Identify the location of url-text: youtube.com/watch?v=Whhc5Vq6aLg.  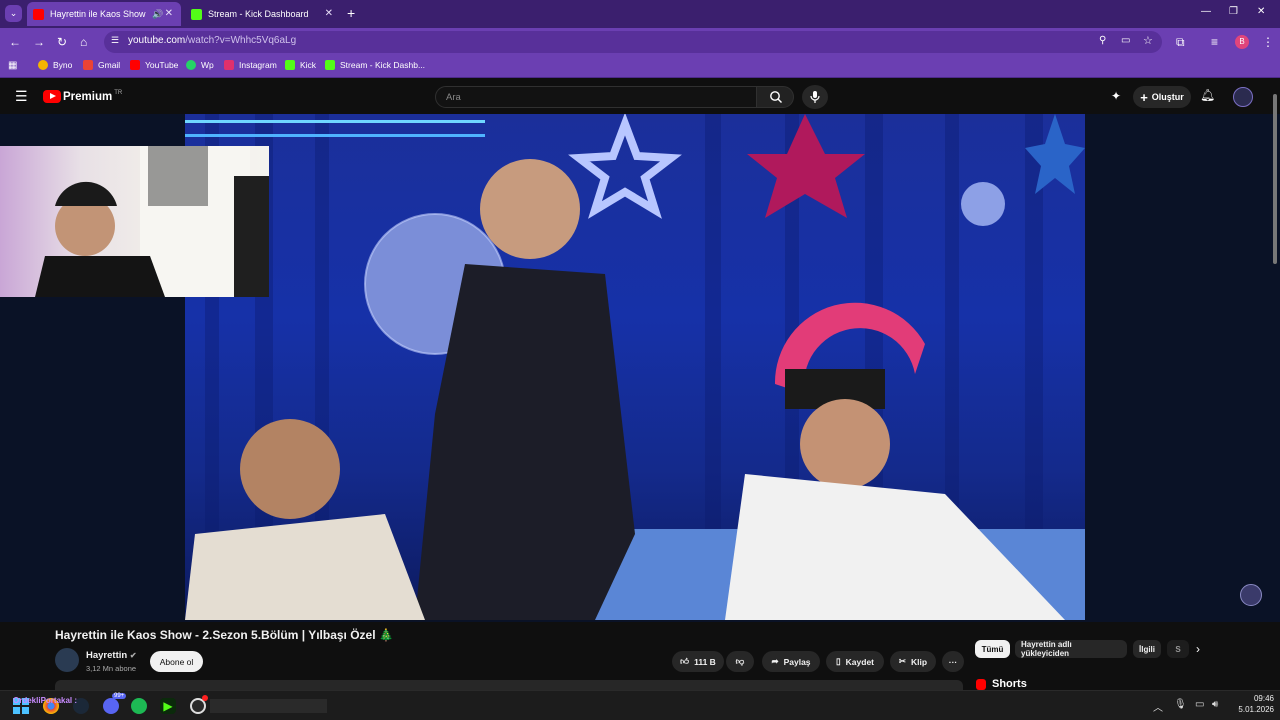
(212, 40).